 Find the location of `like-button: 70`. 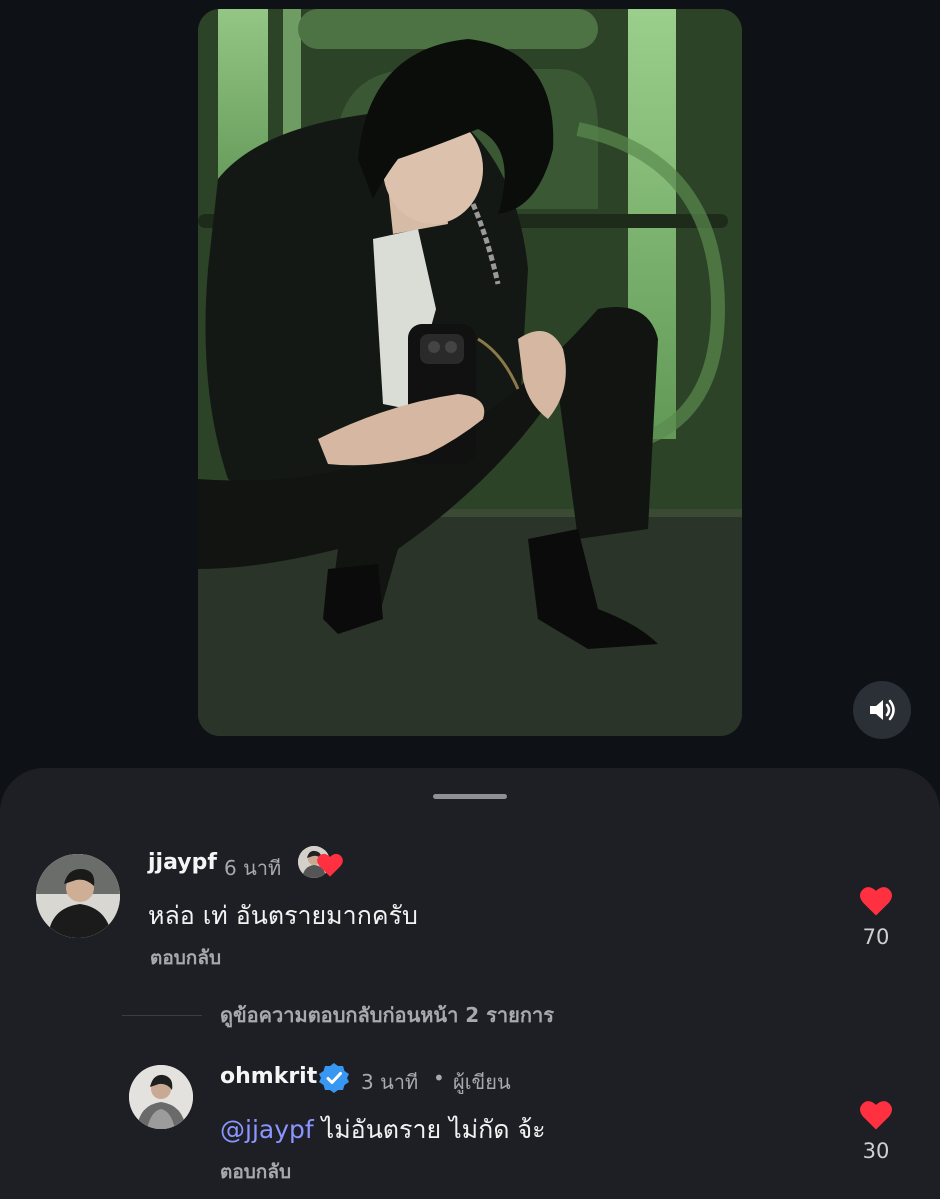

like-button: 70 is located at coordinates (876, 917).